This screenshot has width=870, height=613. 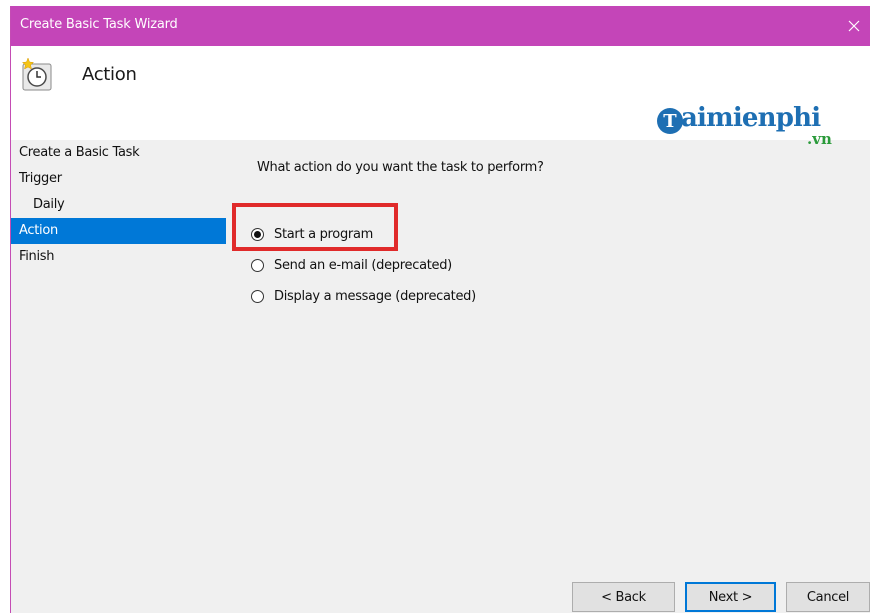 What do you see at coordinates (375, 296) in the screenshot?
I see `option-label: Display a message (deprecated)` at bounding box center [375, 296].